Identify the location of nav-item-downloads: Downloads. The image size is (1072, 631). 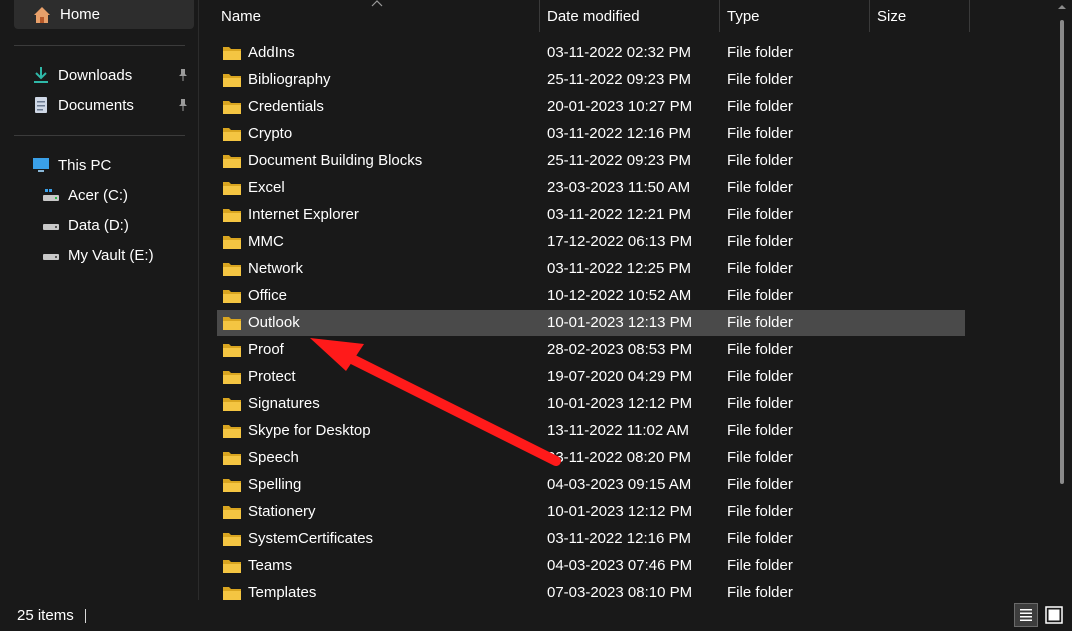
(104, 75).